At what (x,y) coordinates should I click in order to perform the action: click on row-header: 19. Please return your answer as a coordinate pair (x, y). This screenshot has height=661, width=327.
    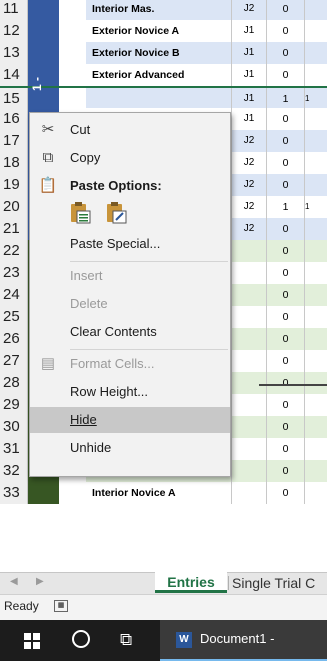
    Looking at the image, I should click on (14, 185).